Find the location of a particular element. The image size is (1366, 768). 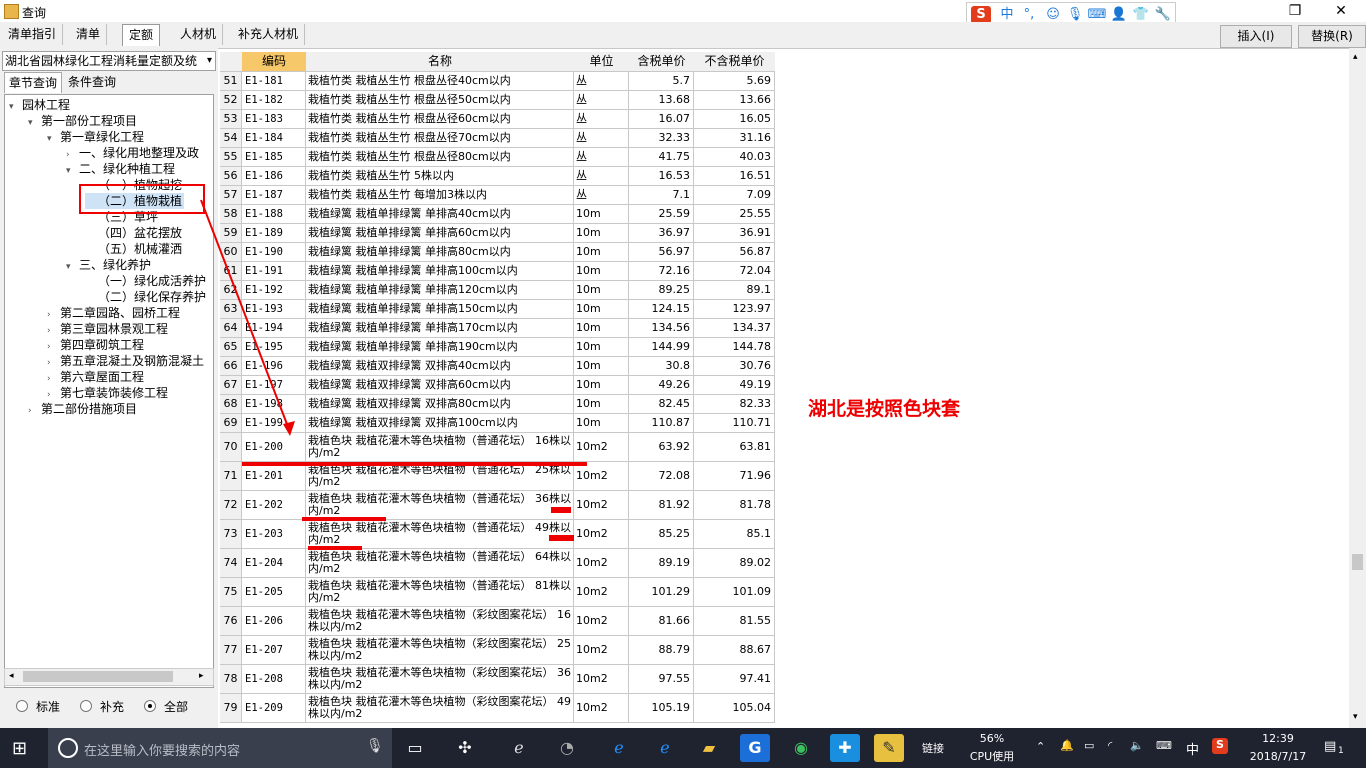

cpu-percent: 56% is located at coordinates (992, 738).